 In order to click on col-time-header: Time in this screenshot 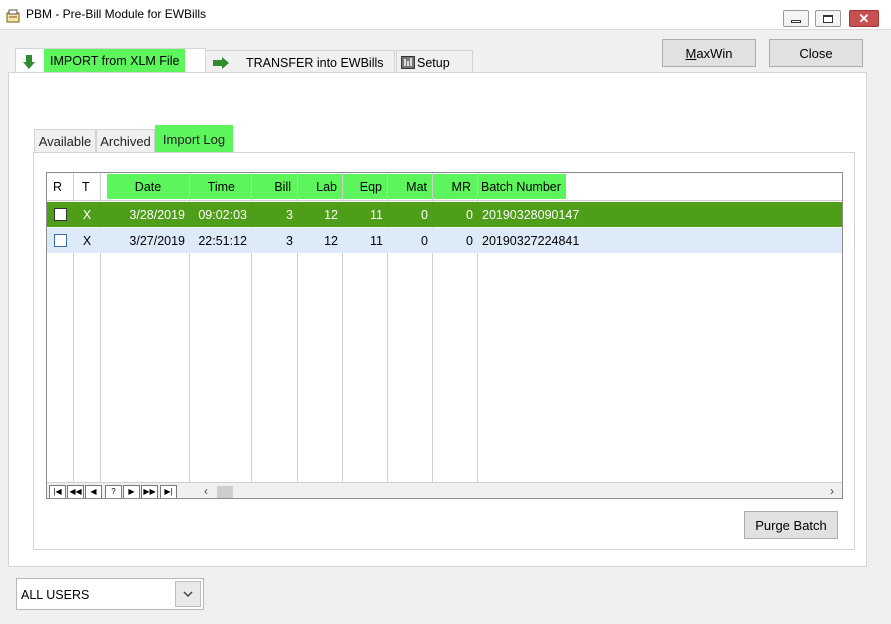, I will do `click(220, 186)`.